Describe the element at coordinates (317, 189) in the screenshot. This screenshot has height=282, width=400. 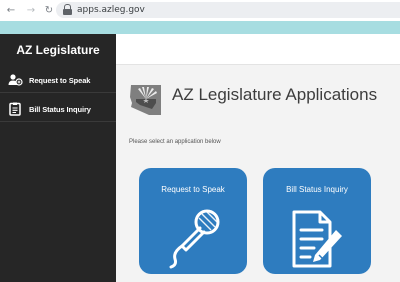
I see `card-label: Bill Status Inquiry` at that location.